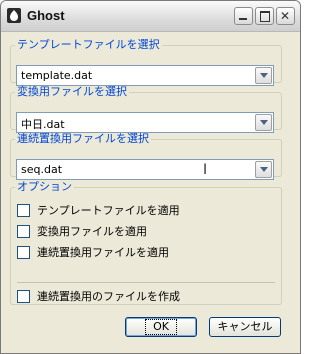 This screenshot has height=354, width=320. Describe the element at coordinates (145, 169) in the screenshot. I see `sequential-file-select: seq.dat I` at that location.